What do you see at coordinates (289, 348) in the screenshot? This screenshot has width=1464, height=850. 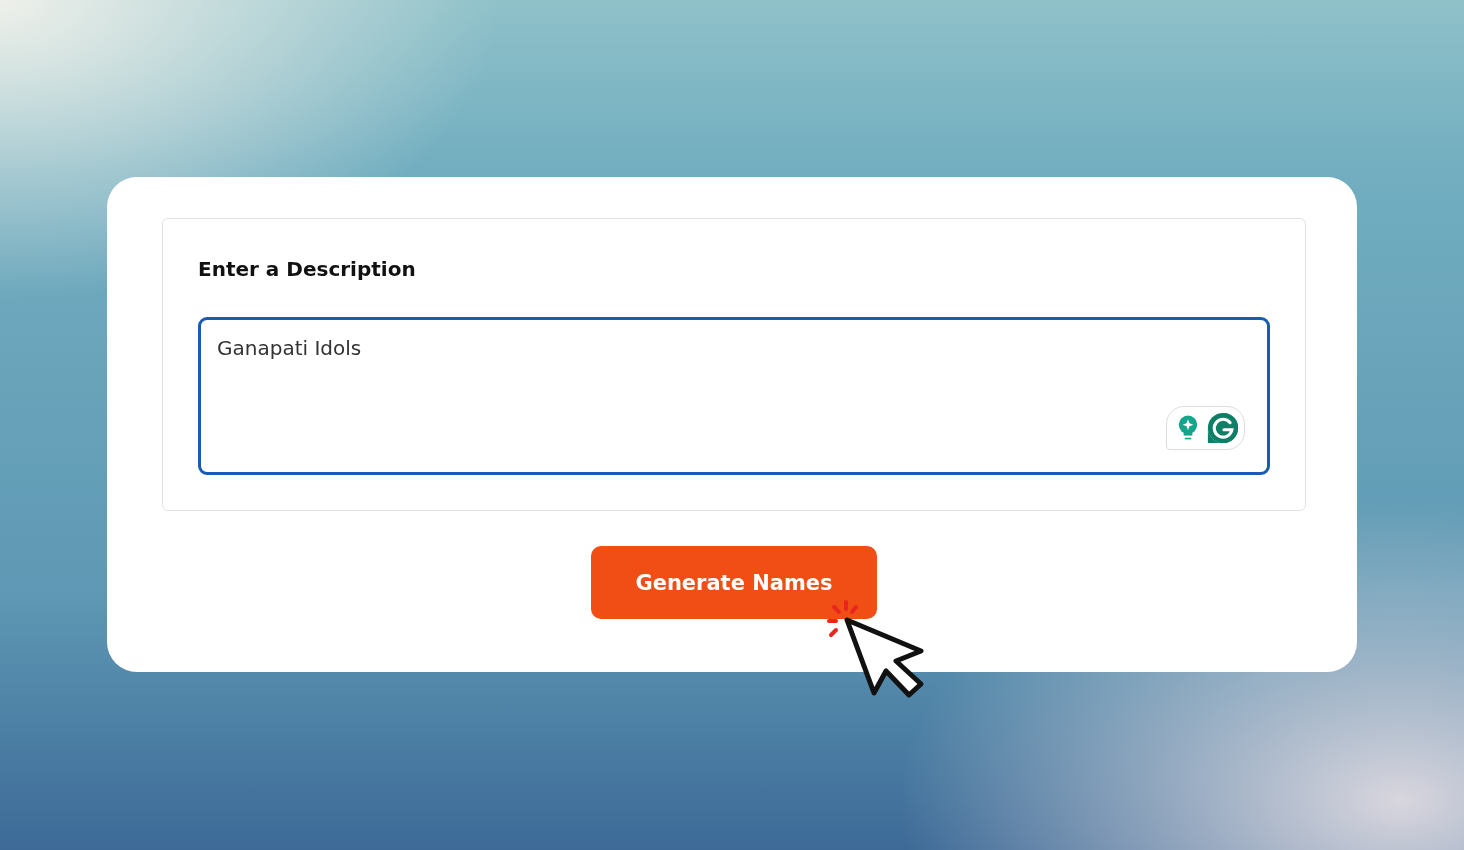 I see `field-value: Ganapati Idols` at bounding box center [289, 348].